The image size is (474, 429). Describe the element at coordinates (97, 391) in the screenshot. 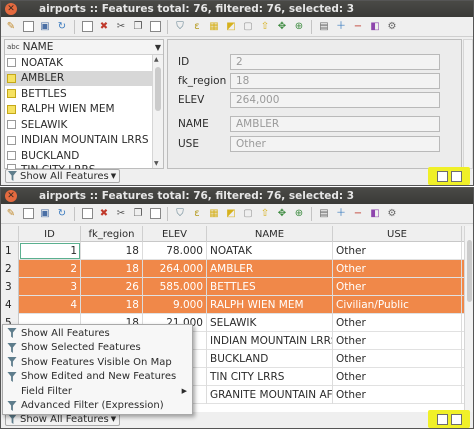

I see `menu-item-field-filter: Field Filter ▶` at that location.